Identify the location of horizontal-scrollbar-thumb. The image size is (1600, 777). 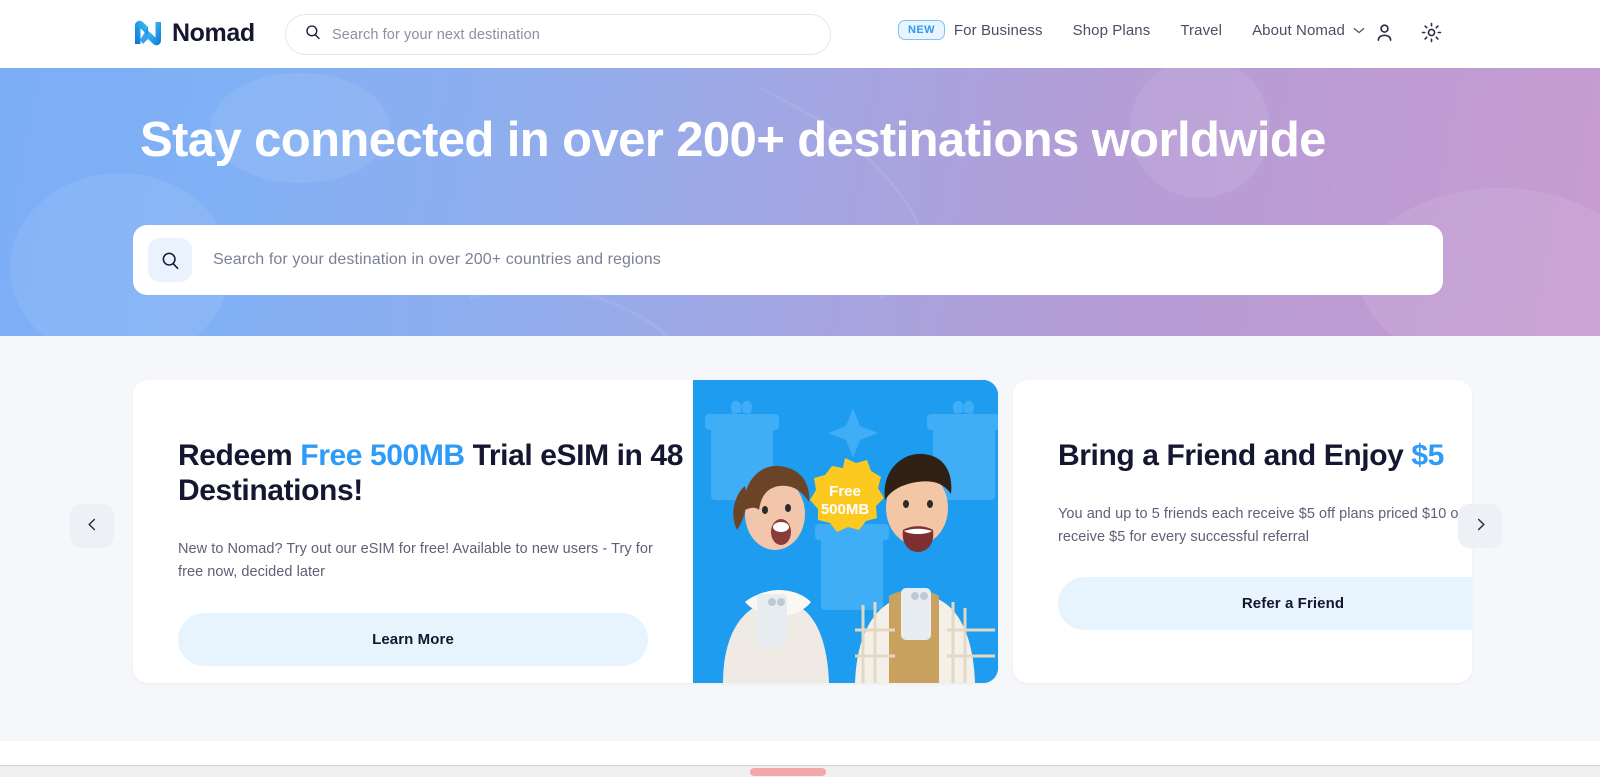
(788, 772).